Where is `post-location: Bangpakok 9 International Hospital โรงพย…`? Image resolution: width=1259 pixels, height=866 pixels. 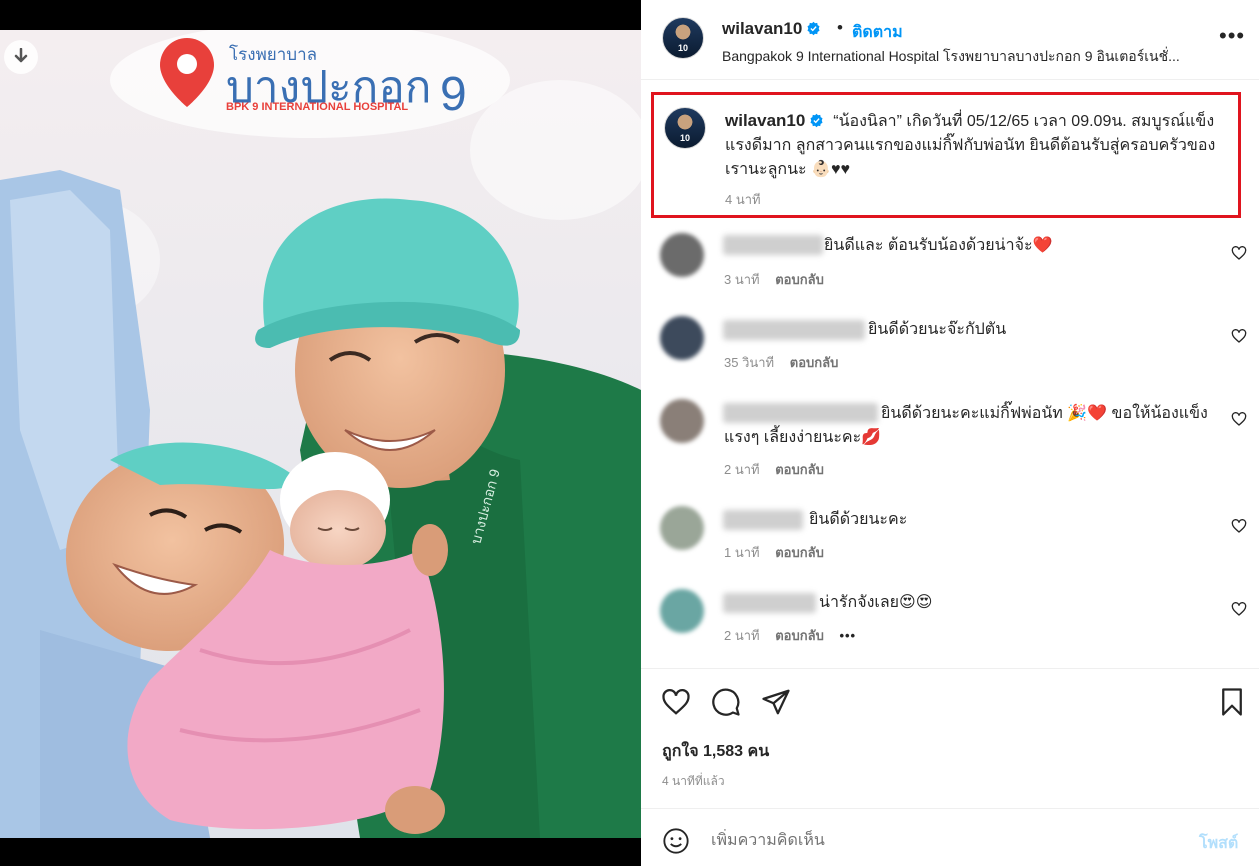 post-location: Bangpakok 9 International Hospital โรงพย… is located at coordinates (962, 57).